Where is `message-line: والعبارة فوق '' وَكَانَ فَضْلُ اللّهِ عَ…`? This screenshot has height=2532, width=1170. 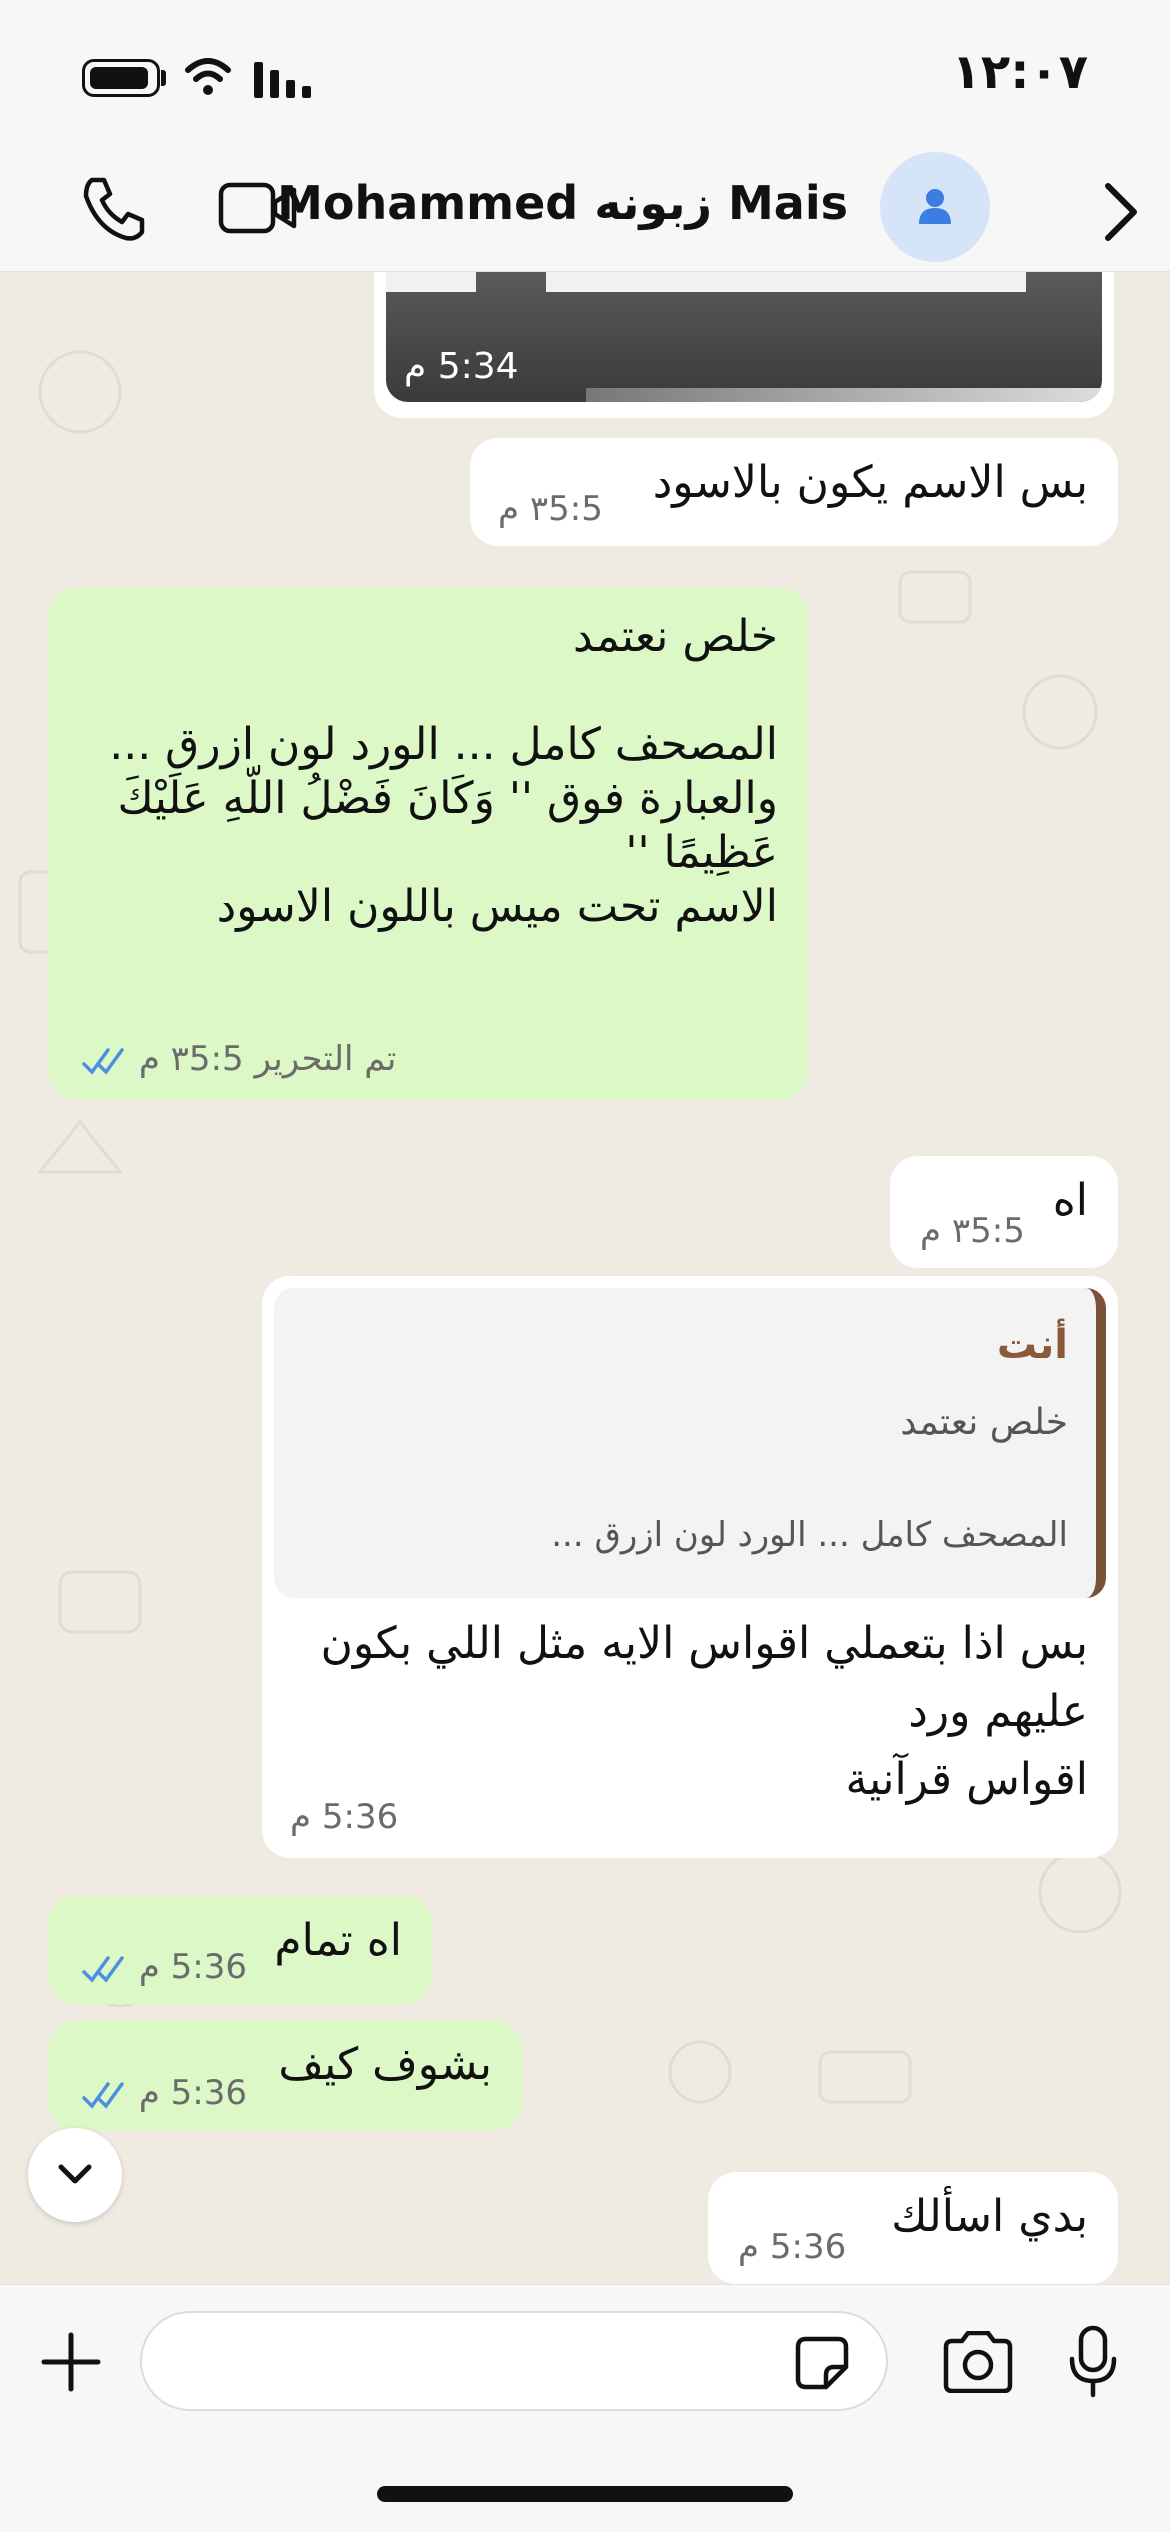
message-line: والعبارة فوق '' وَكَانَ فَضْلُ اللّهِ عَ… is located at coordinates (448, 798).